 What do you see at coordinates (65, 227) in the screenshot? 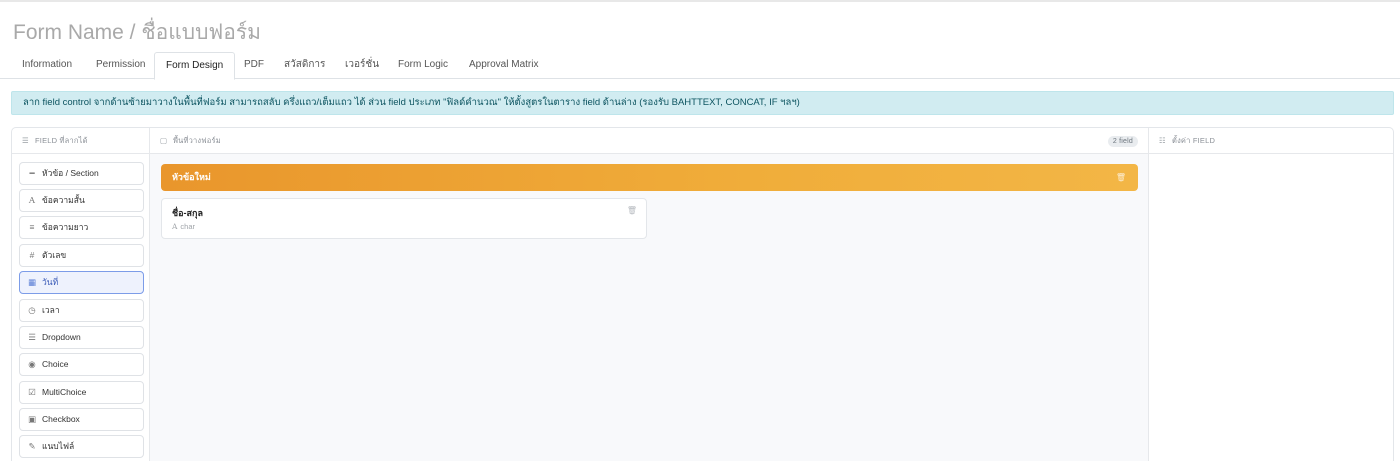
I see `palette-item-label: ข้อความยาว` at bounding box center [65, 227].